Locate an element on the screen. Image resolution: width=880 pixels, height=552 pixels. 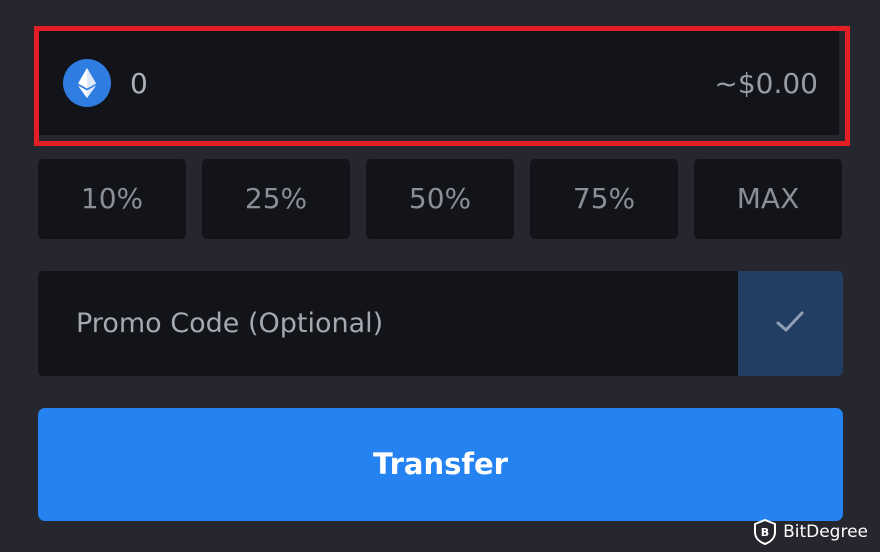
percent-10-button: 10% is located at coordinates (112, 199).